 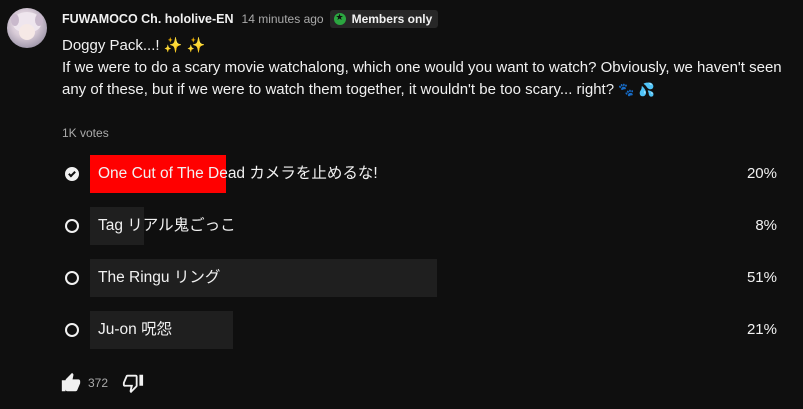 What do you see at coordinates (15, 20) in the screenshot?
I see `avatar-ear-left` at bounding box center [15, 20].